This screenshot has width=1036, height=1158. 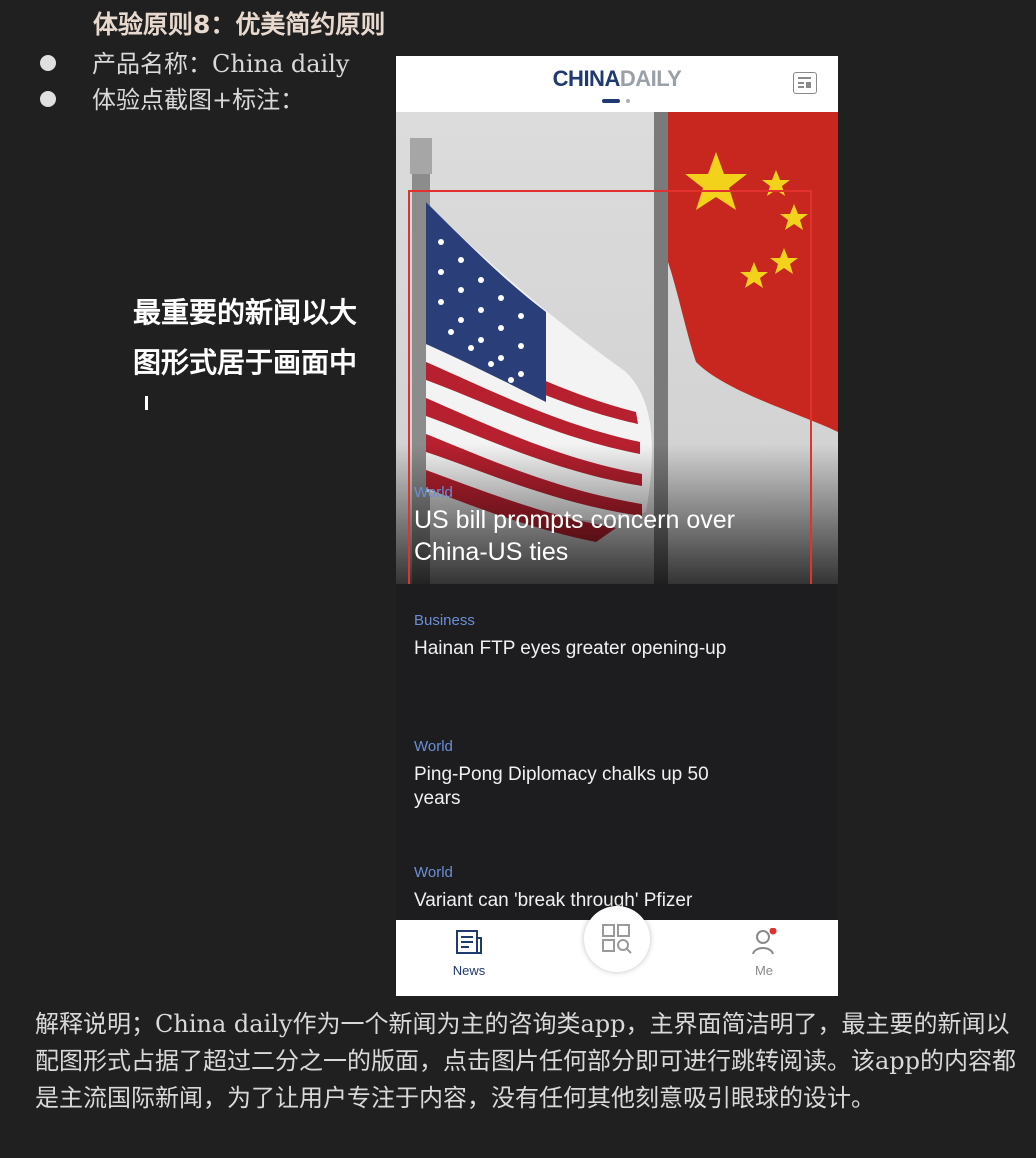 I want to click on china-daily-logo: CHINADAILY, so click(x=617, y=79).